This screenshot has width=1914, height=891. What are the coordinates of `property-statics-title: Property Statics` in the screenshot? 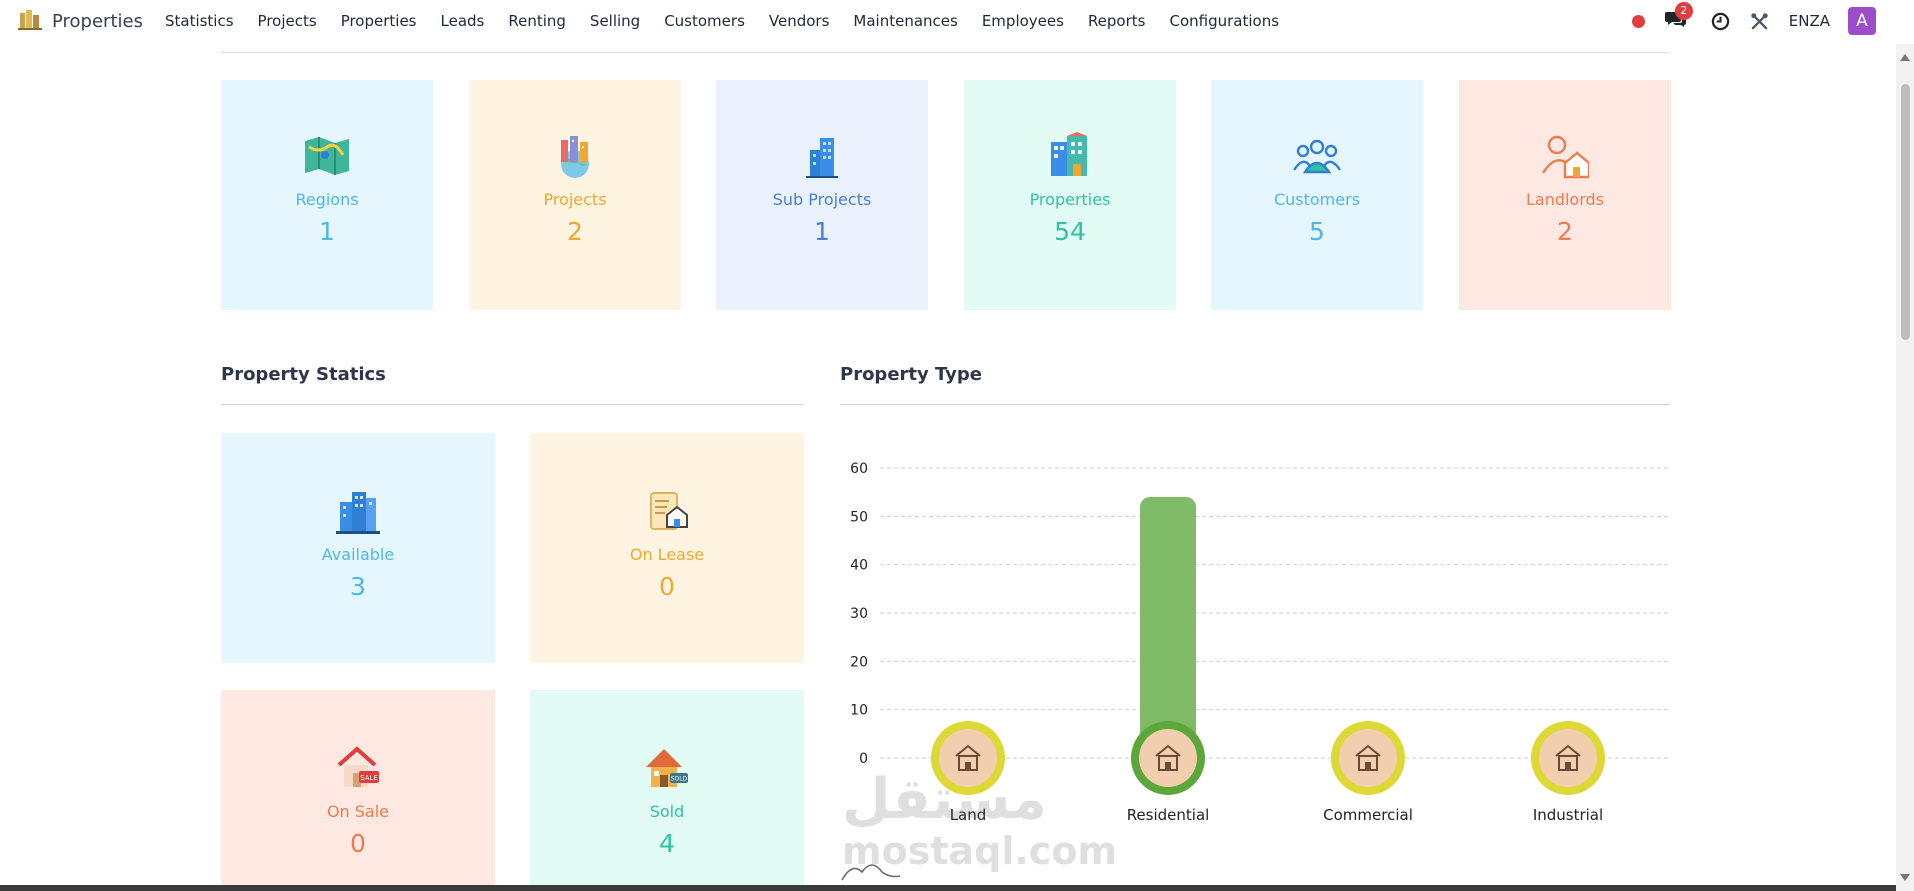 It's located at (303, 374).